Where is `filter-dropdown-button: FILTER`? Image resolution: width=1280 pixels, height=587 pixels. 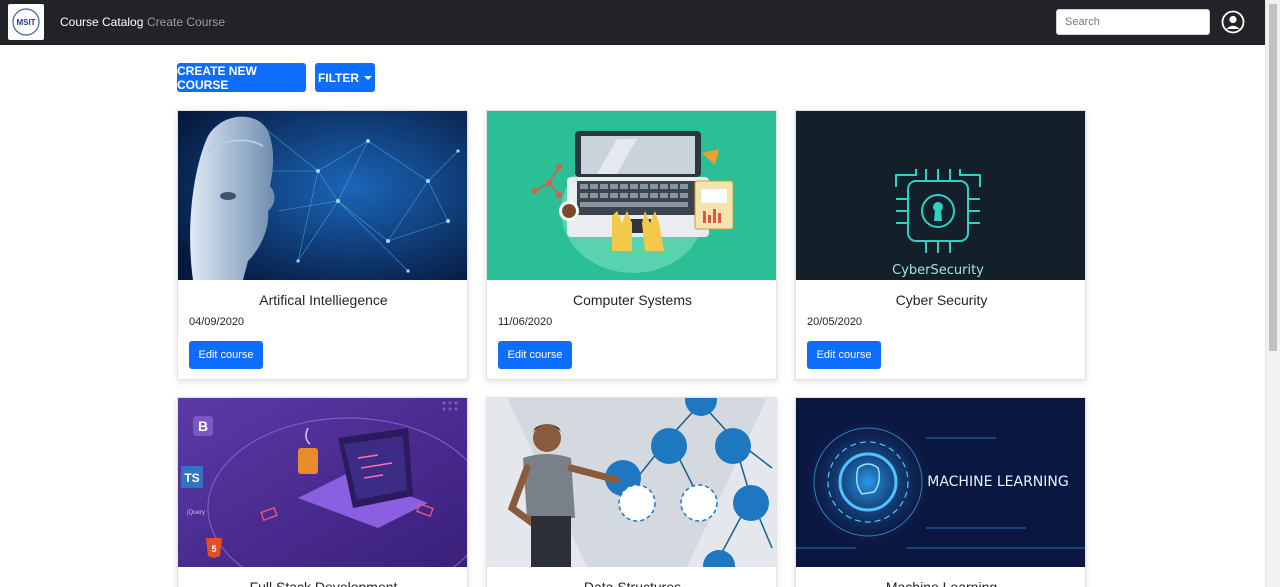 filter-dropdown-button: FILTER is located at coordinates (345, 77).